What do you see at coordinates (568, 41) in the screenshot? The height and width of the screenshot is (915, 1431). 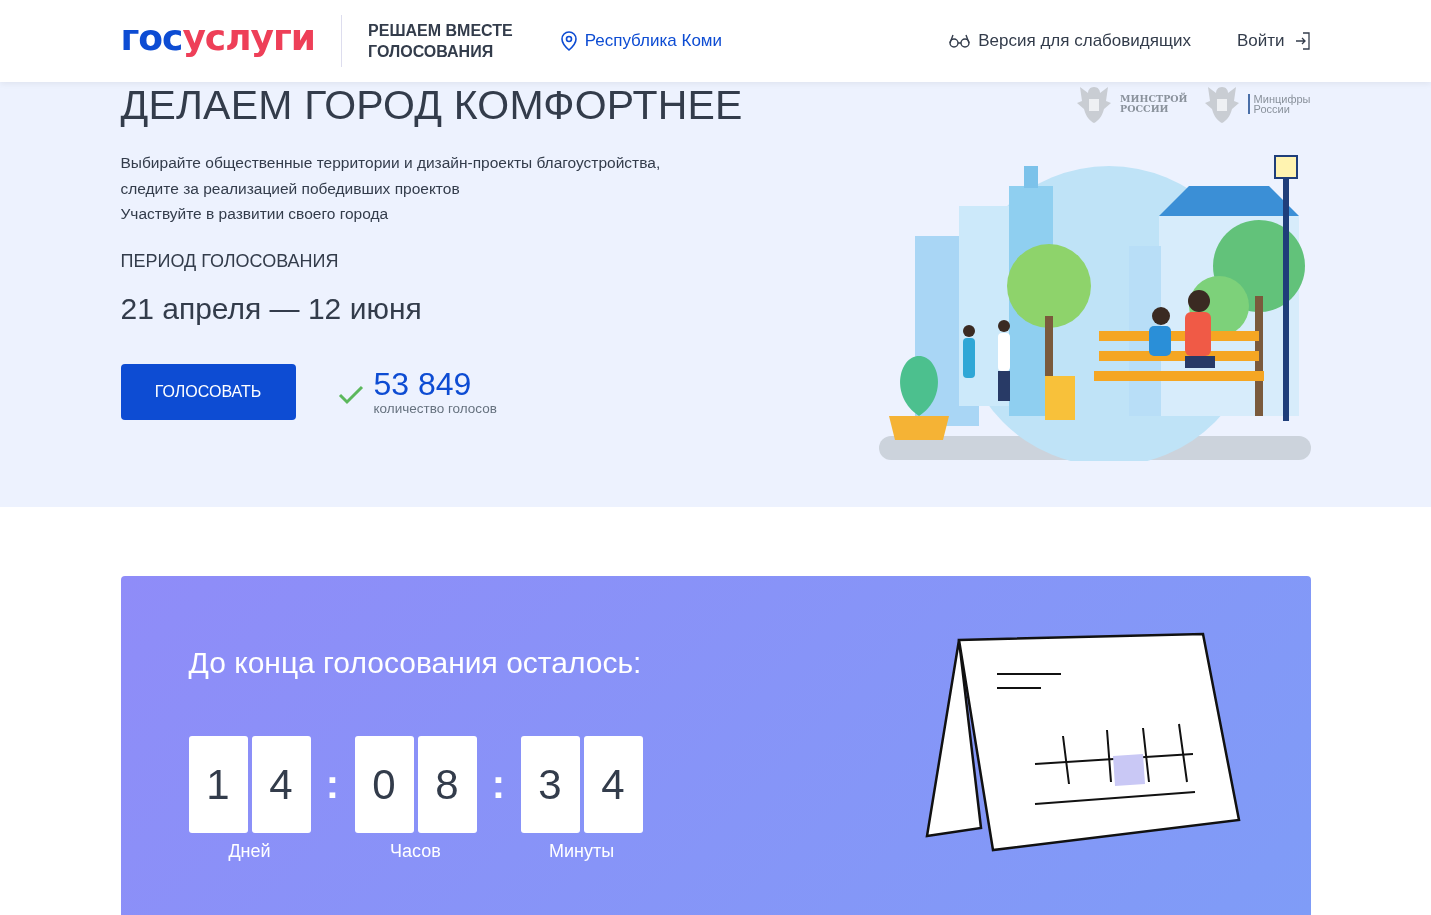 I see `location-pin-icon` at bounding box center [568, 41].